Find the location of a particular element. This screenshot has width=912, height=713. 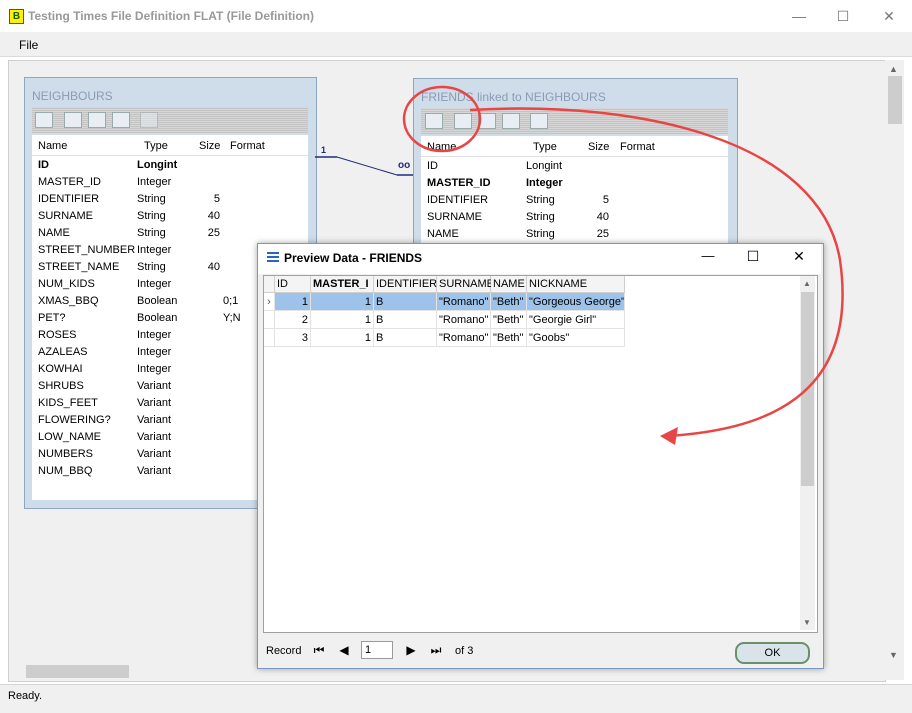

arrow-head-annotation is located at coordinates (669, 436).